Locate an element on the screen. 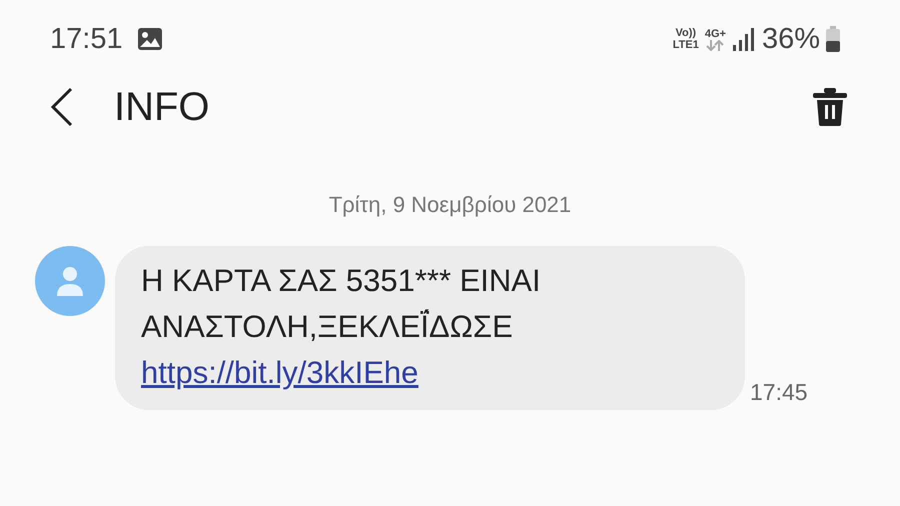 The width and height of the screenshot is (900, 506). message-text: Η ΚΑΡΤΑ ΣΑΣ 5351*** ΕΙΝΑΙ ΑΝΑΣΤΟΛΗ,ΞΕΚΛΕΪ́ΔΩΣΕ https://bit.ly/3kkIEhe is located at coordinates (341, 327).